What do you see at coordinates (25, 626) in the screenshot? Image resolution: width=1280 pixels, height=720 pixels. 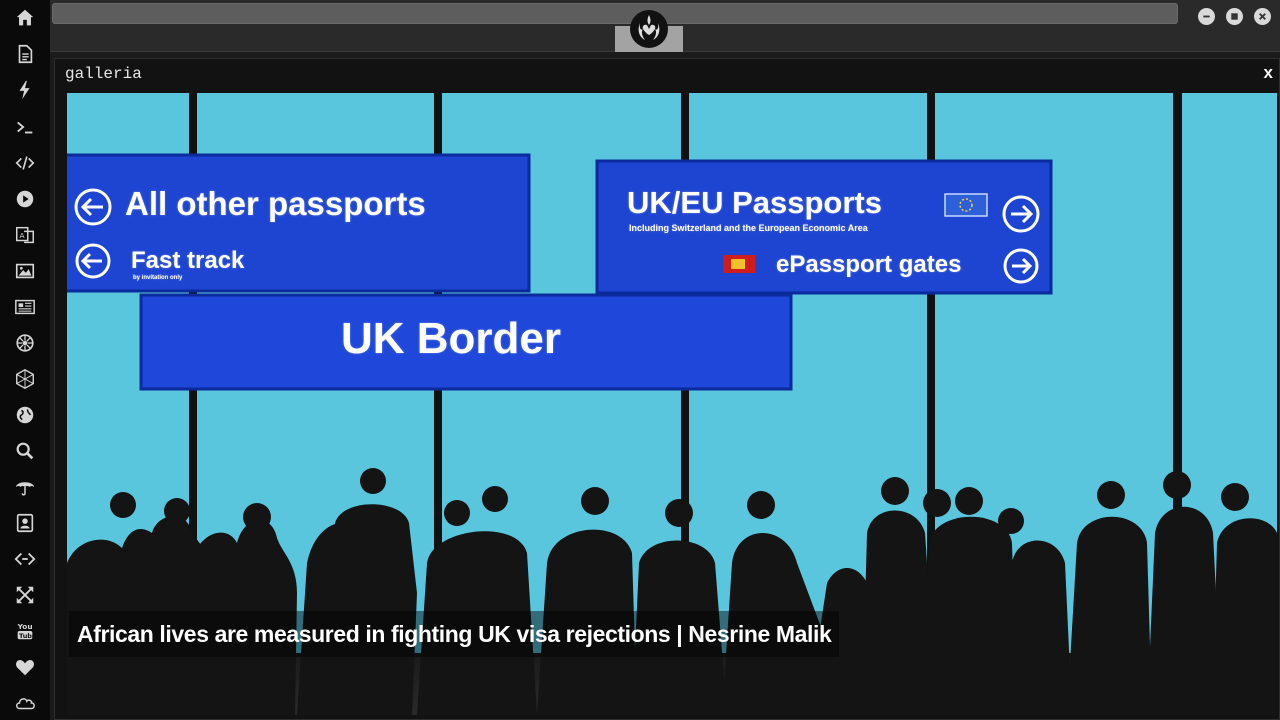 I see `svg-text: You` at bounding box center [25, 626].